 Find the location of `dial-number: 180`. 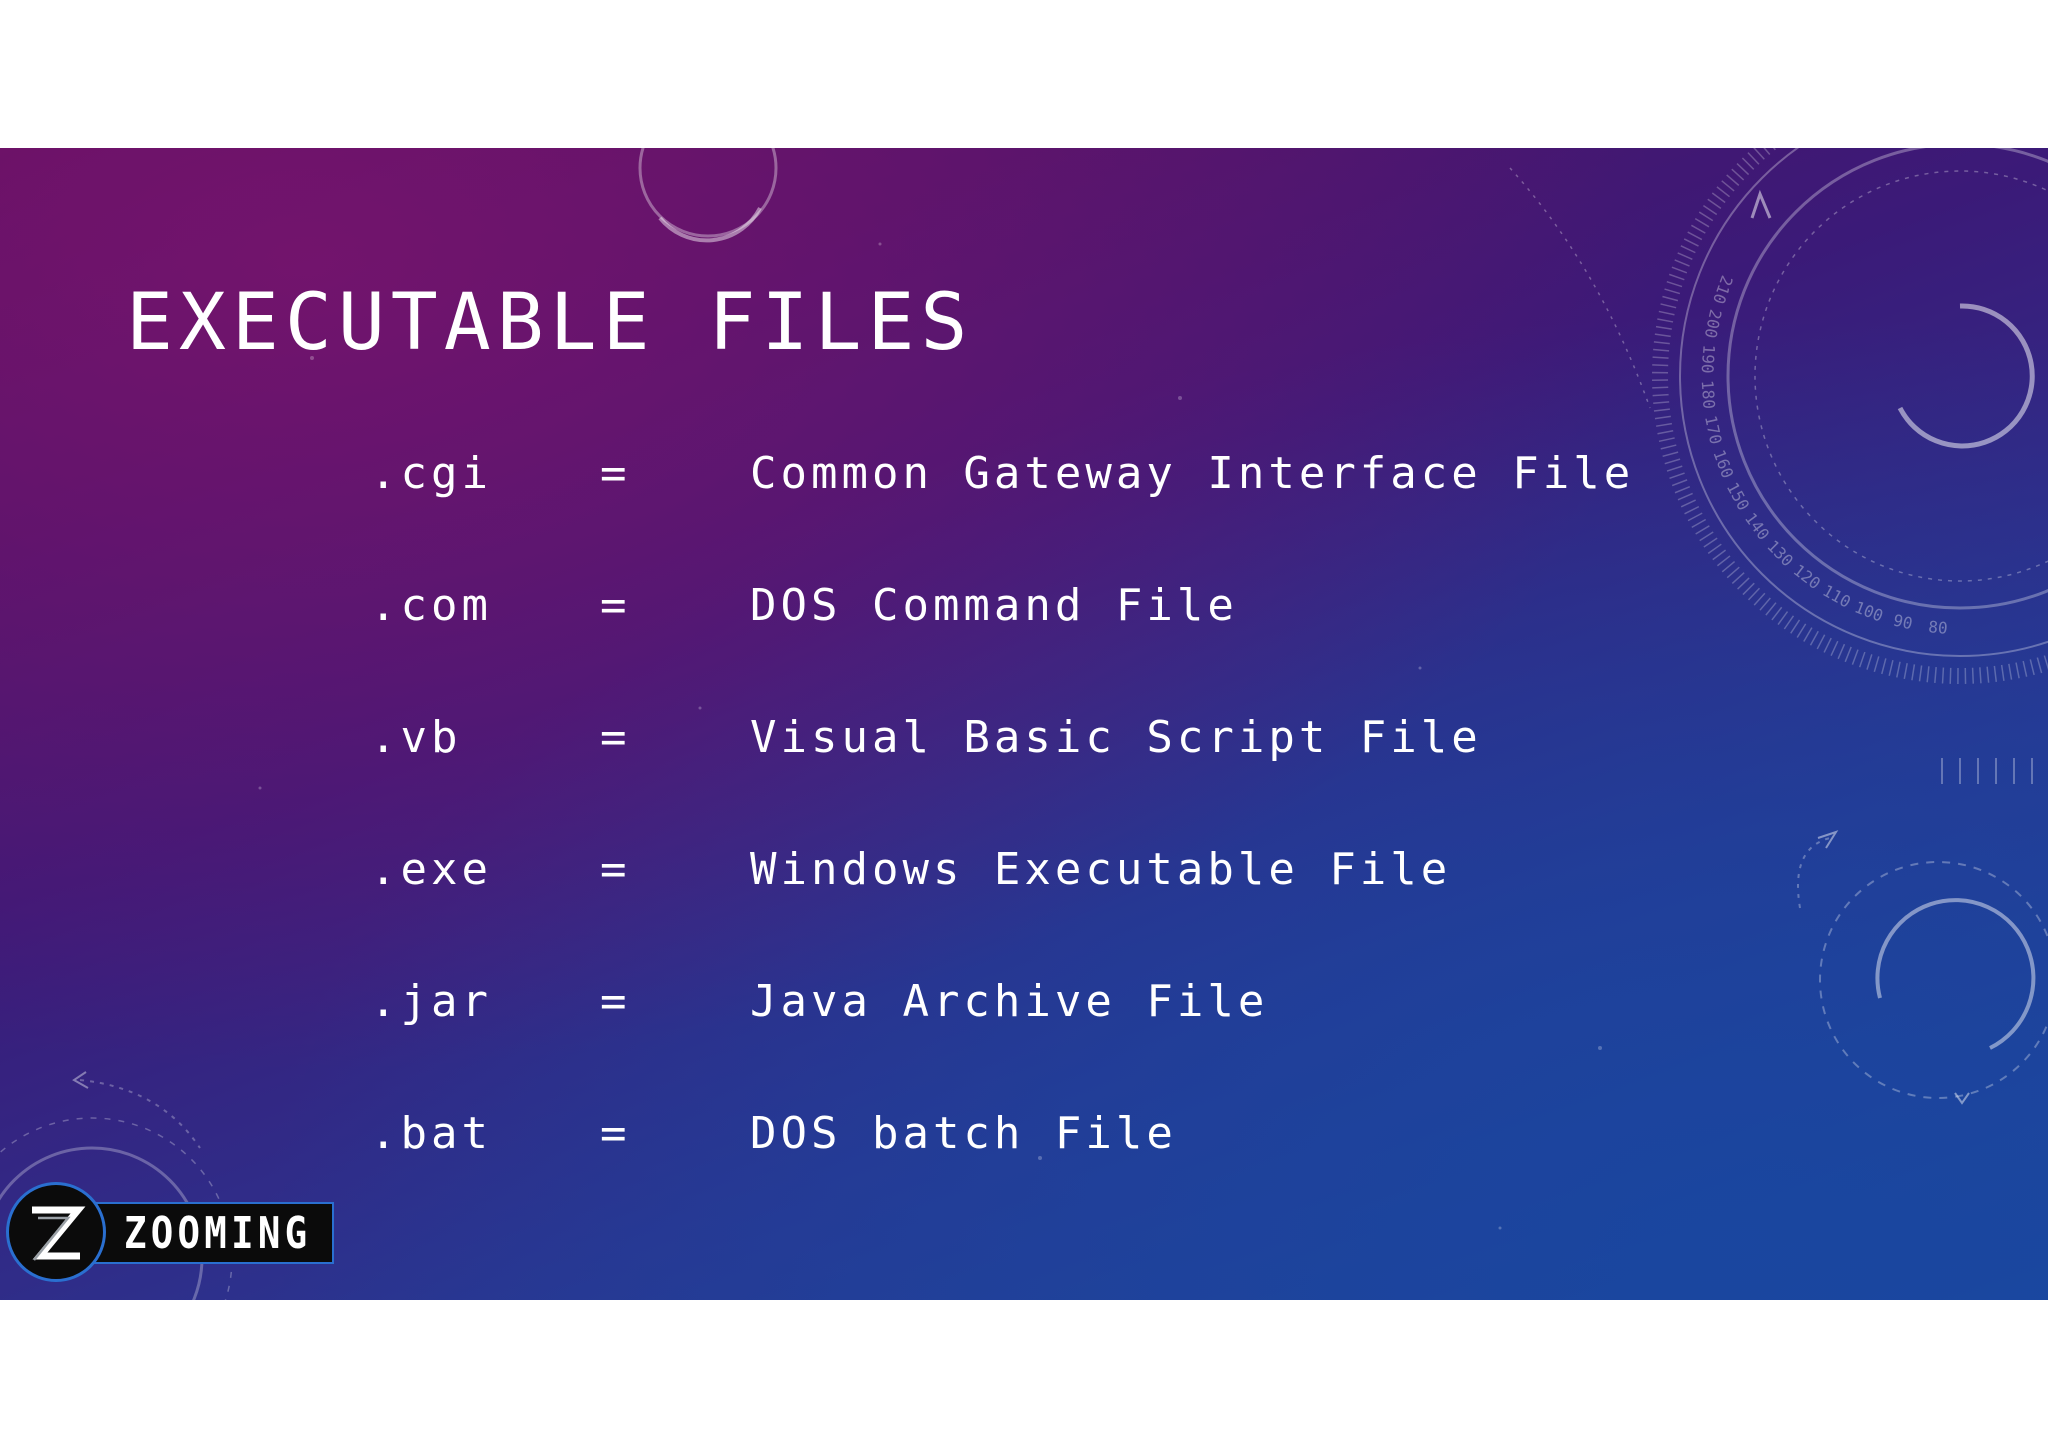

dial-number: 180 is located at coordinates (1708, 394).